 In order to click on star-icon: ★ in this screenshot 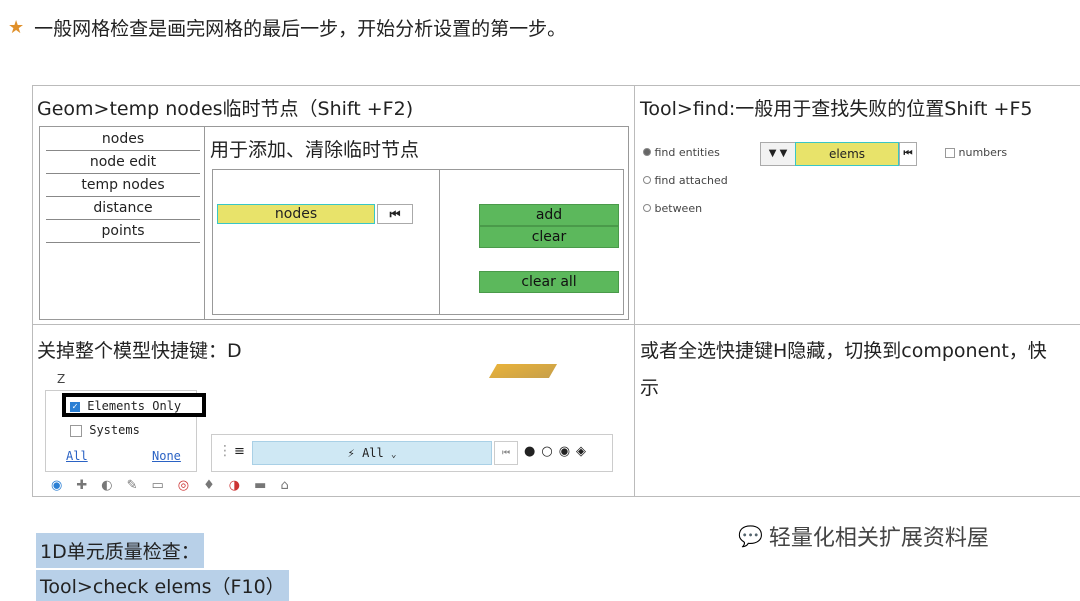, I will do `click(16, 27)`.